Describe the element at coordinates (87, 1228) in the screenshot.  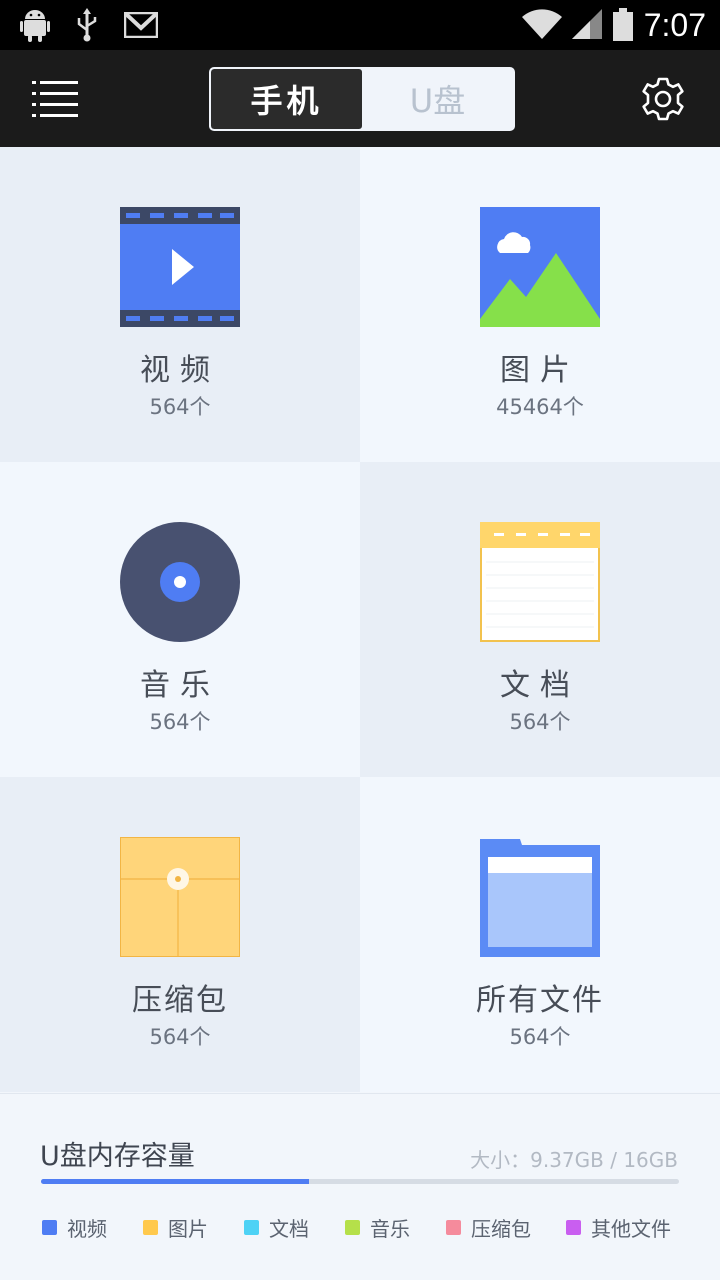
I see `legend-label: 视频` at that location.